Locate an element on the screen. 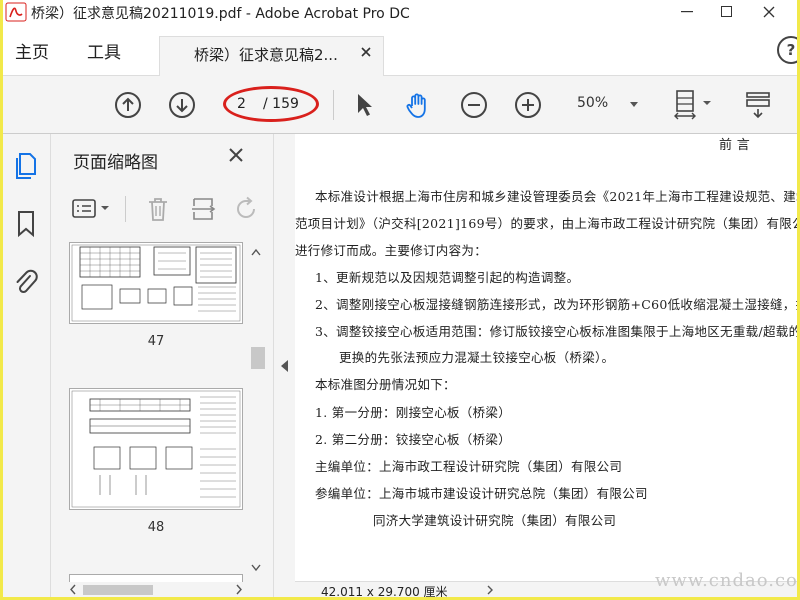 This screenshot has height=600, width=800. hand-tool-button is located at coordinates (418, 105).